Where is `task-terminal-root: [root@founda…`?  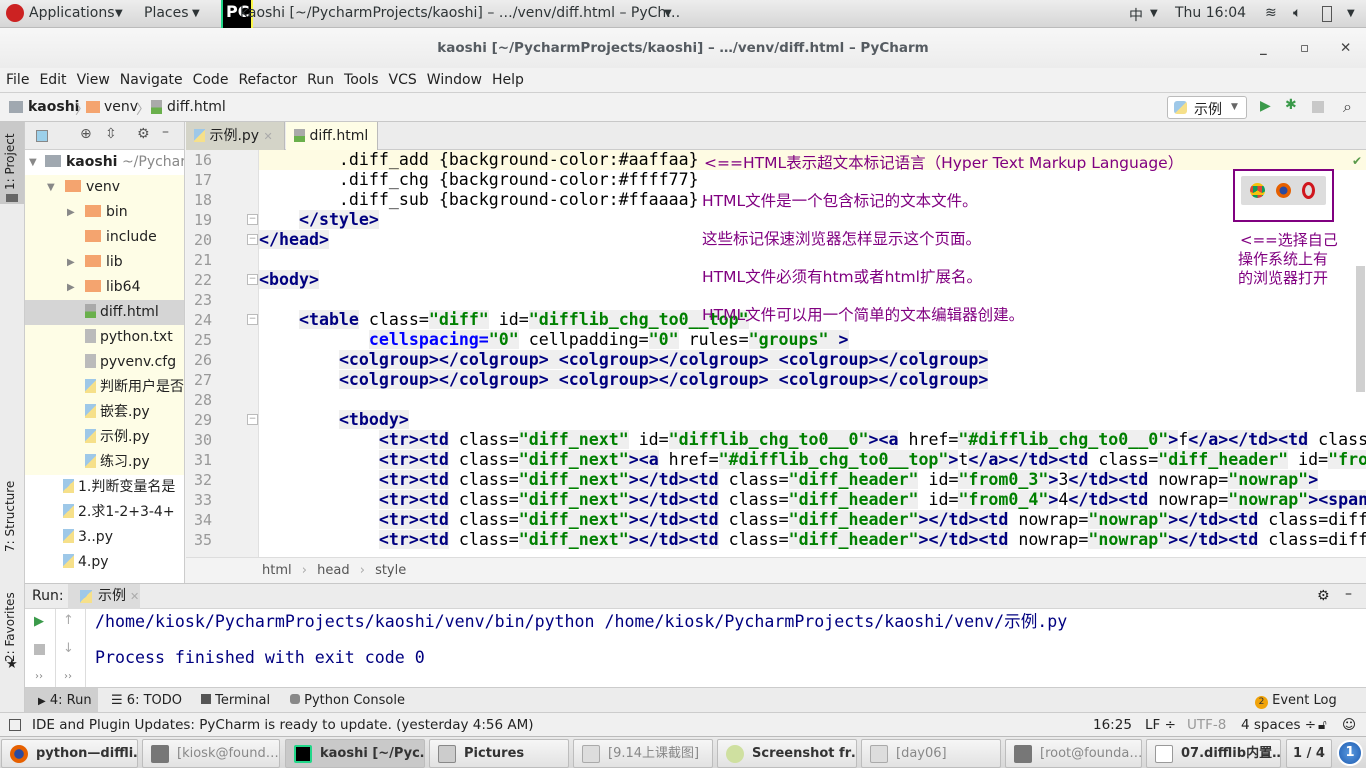
task-terminal-root: [root@founda… is located at coordinates (1073, 753).